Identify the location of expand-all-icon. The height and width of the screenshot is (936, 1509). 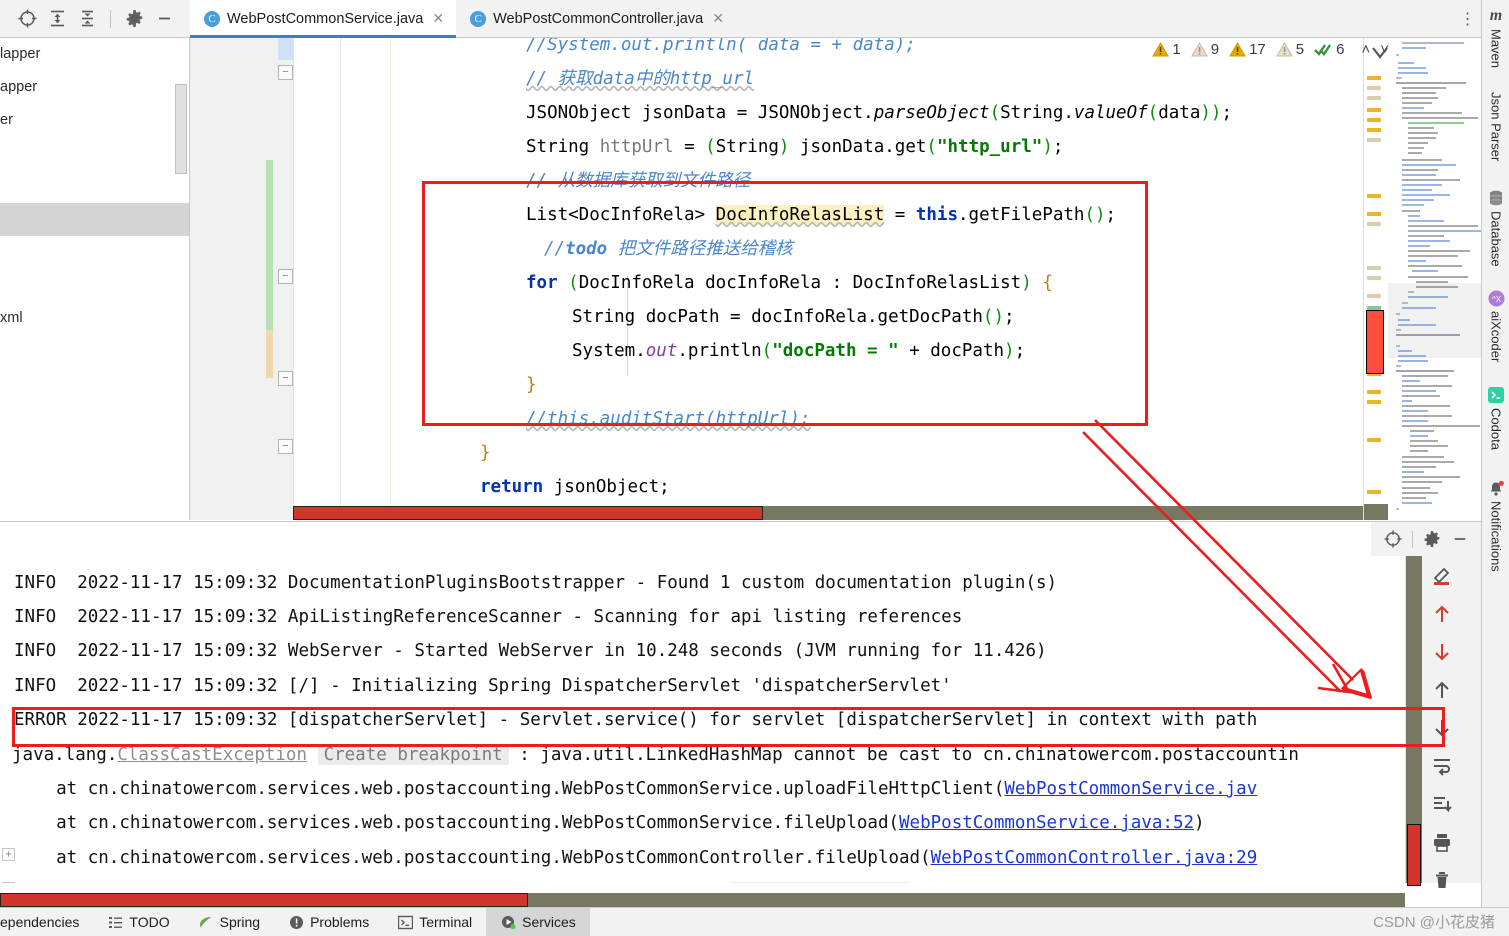
(57, 19).